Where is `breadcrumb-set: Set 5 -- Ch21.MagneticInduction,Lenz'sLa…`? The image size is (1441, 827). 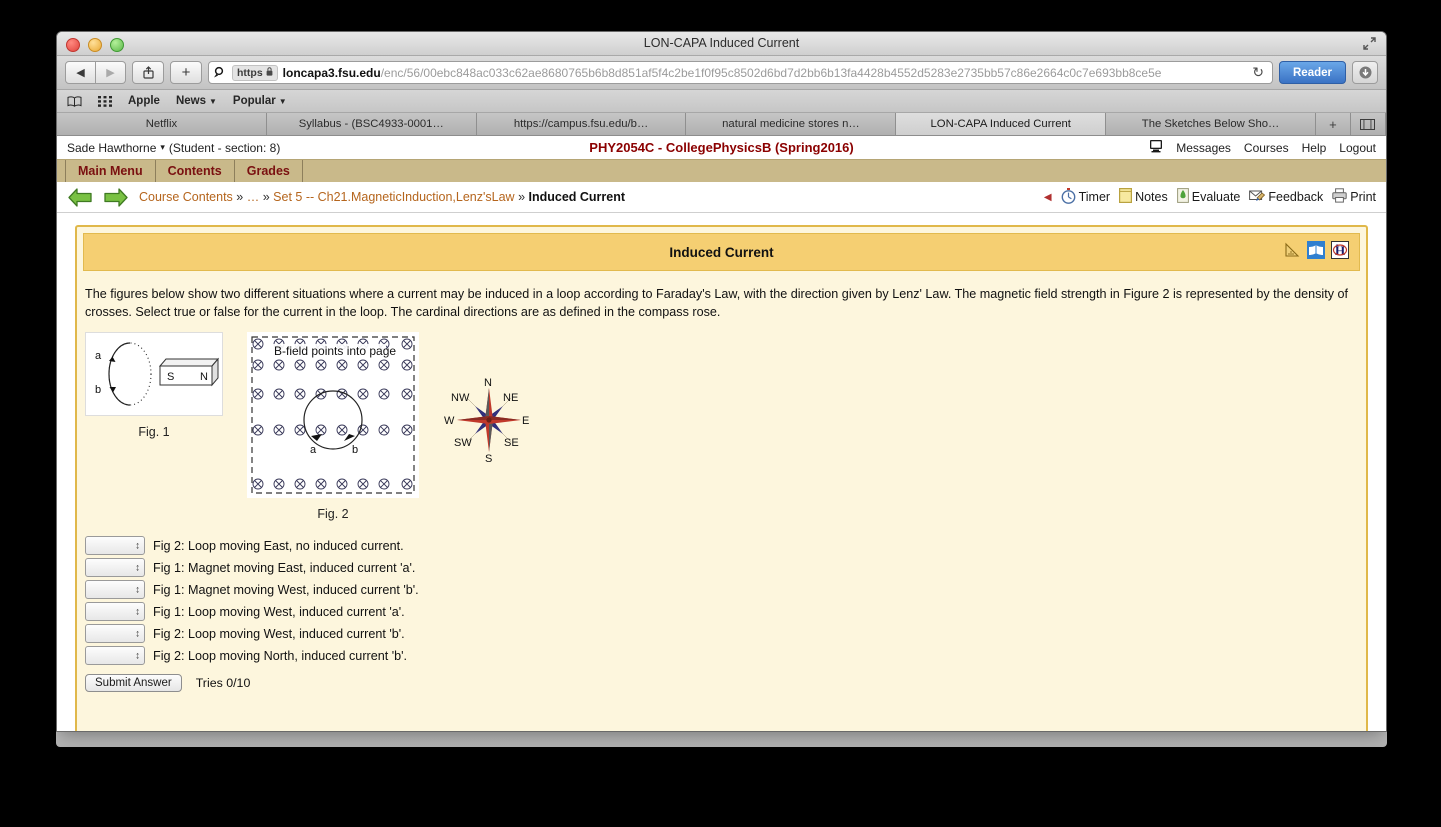 breadcrumb-set: Set 5 -- Ch21.MagneticInduction,Lenz'sLa… is located at coordinates (393, 197).